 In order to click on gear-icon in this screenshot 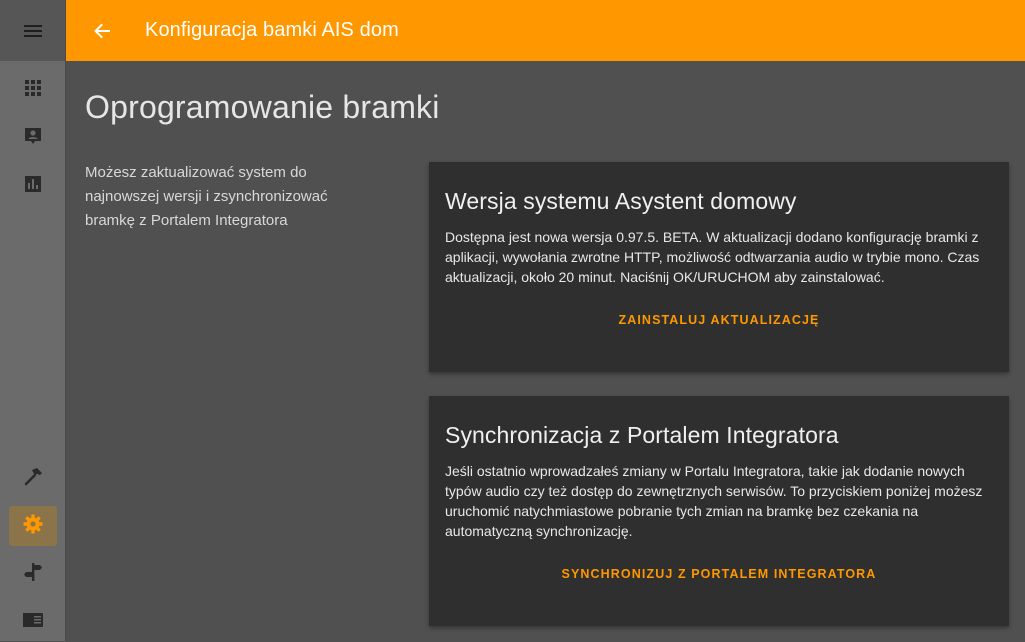, I will do `click(33, 526)`.